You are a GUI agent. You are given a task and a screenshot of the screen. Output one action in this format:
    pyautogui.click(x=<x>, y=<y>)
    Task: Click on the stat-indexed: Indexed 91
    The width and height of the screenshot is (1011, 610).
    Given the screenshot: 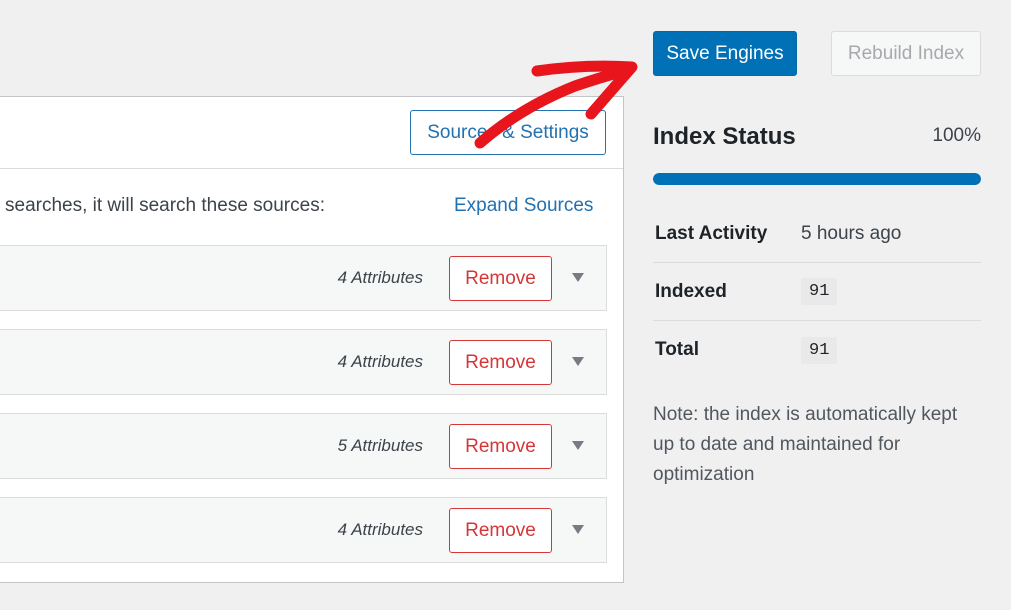 What is the action you would take?
    pyautogui.click(x=817, y=292)
    